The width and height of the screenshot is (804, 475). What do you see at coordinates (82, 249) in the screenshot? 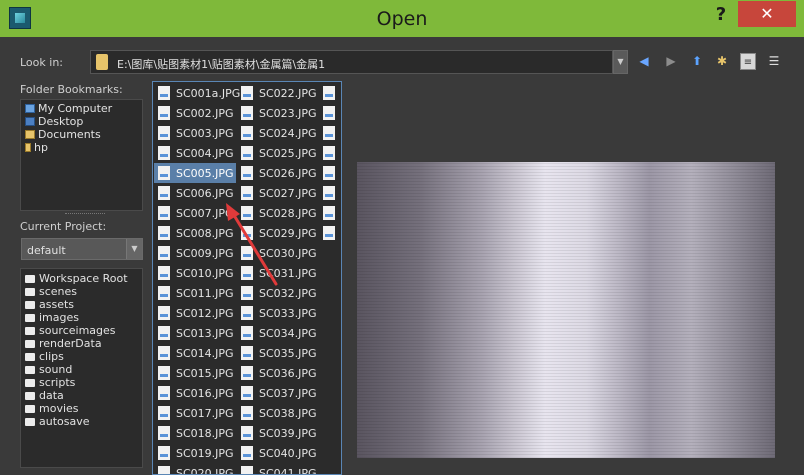
I see `current-project-select: default ▼` at bounding box center [82, 249].